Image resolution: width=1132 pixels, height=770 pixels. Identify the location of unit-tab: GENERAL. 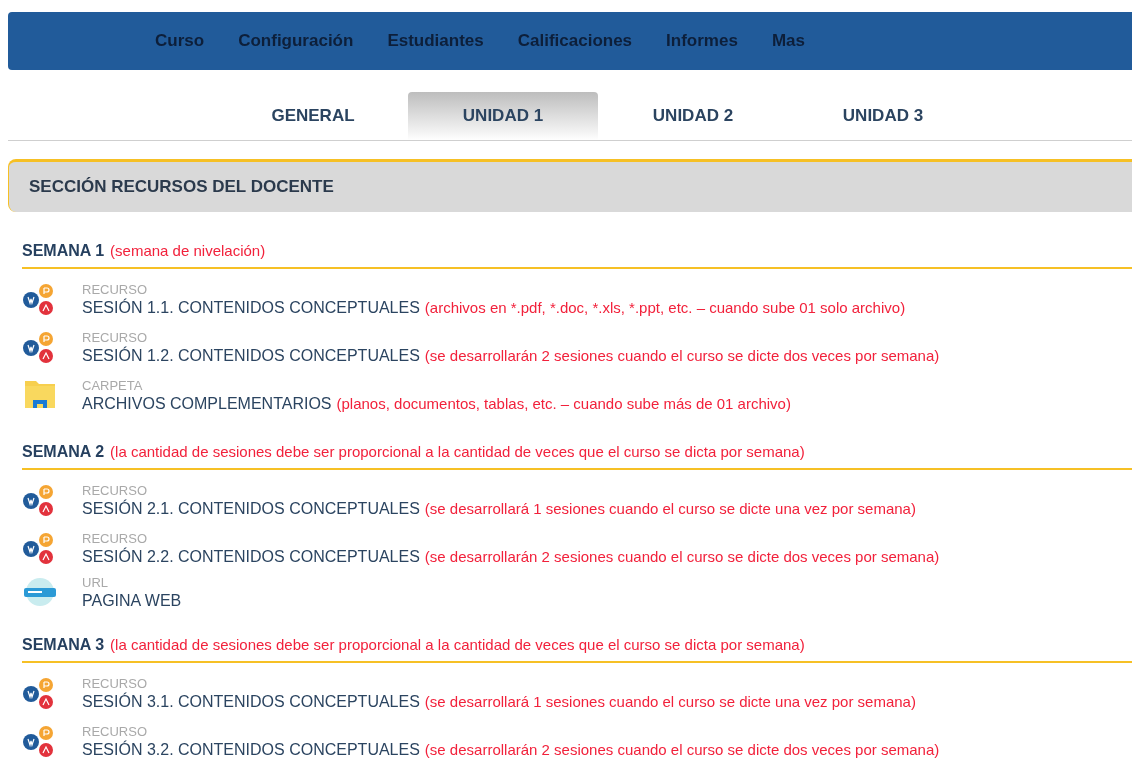
(313, 116).